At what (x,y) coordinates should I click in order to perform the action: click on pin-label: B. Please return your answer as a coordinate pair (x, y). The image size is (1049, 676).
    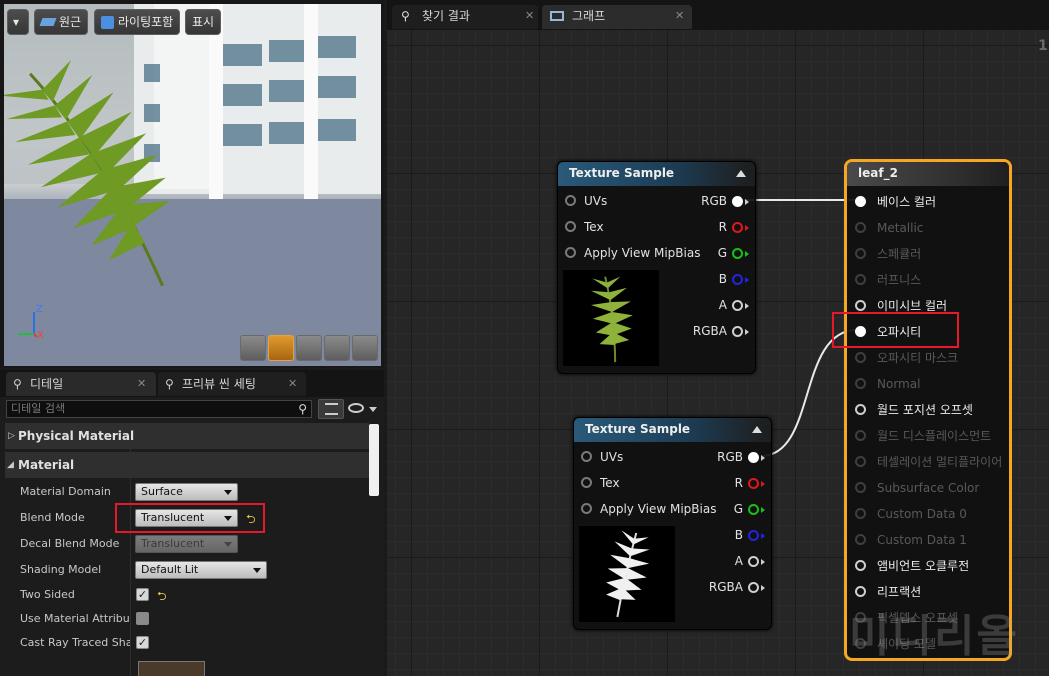
    Looking at the image, I should click on (738, 535).